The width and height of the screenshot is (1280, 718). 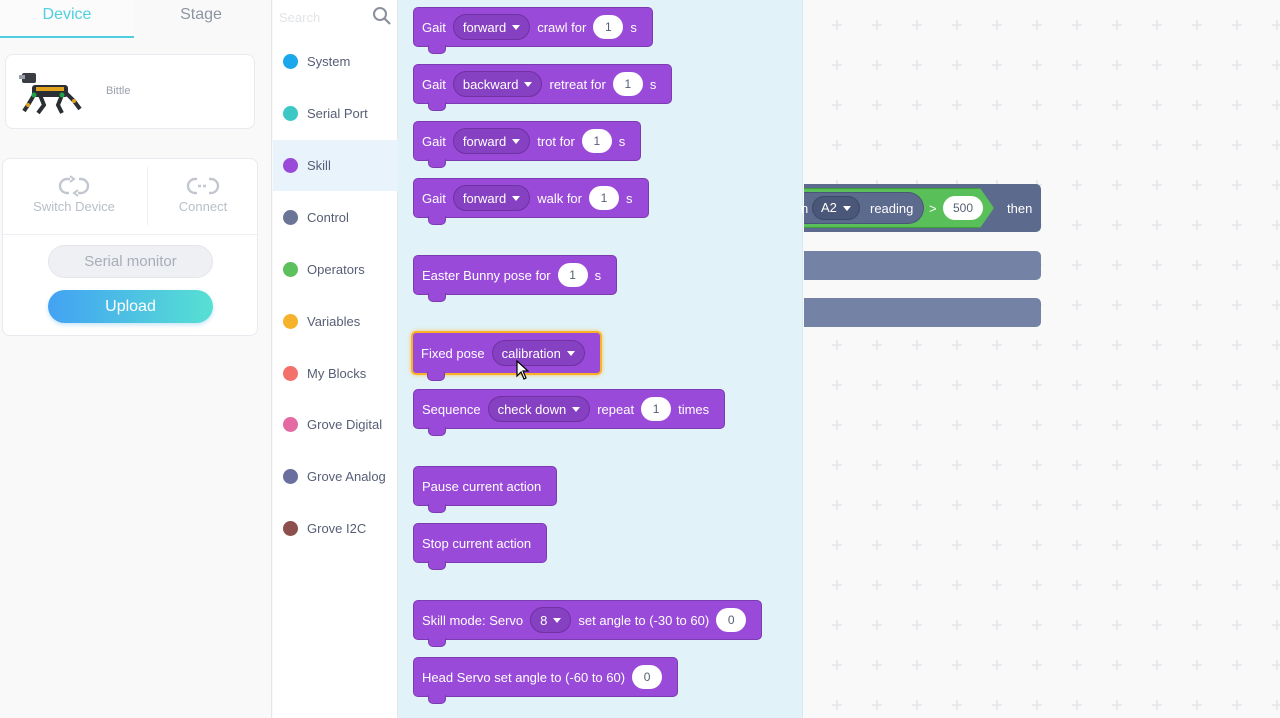 I want to click on block-text: set angle to (-30 to 60), so click(x=644, y=620).